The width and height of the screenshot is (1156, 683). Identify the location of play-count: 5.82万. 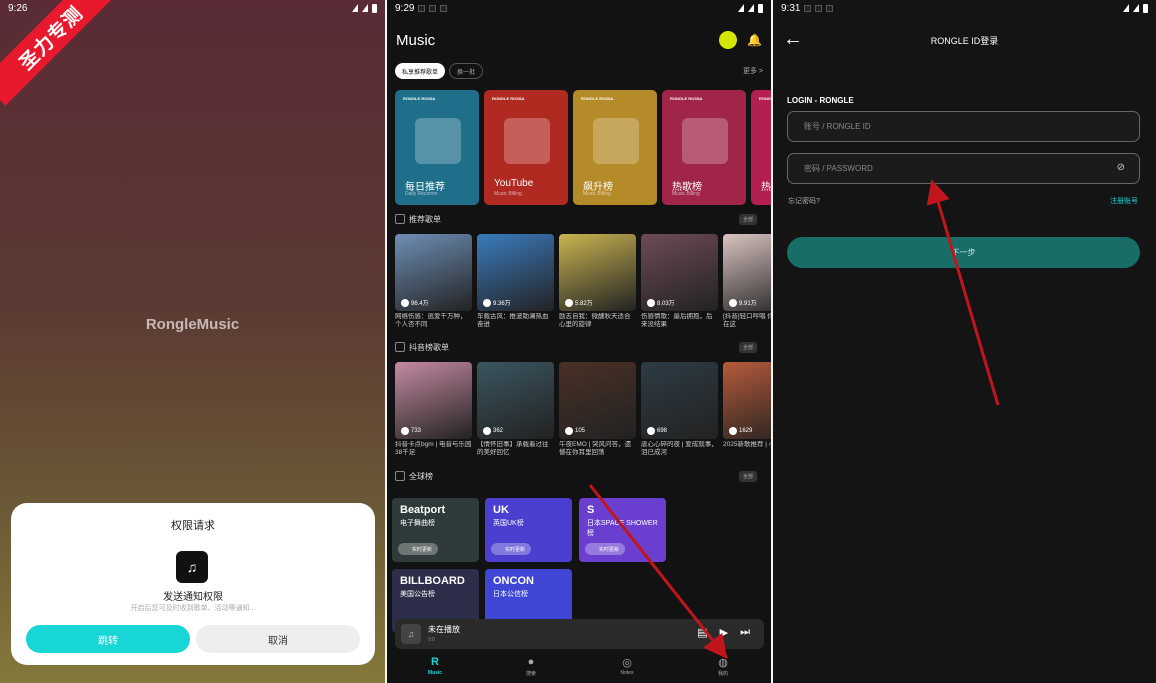
(579, 302).